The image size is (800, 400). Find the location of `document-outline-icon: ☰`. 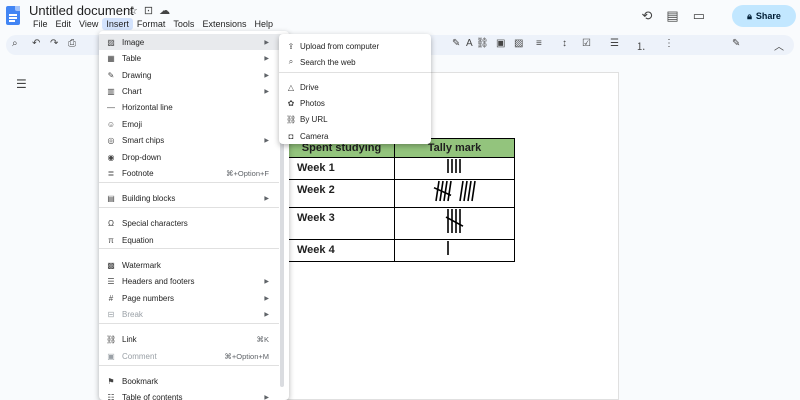

document-outline-icon: ☰ is located at coordinates (21, 84).